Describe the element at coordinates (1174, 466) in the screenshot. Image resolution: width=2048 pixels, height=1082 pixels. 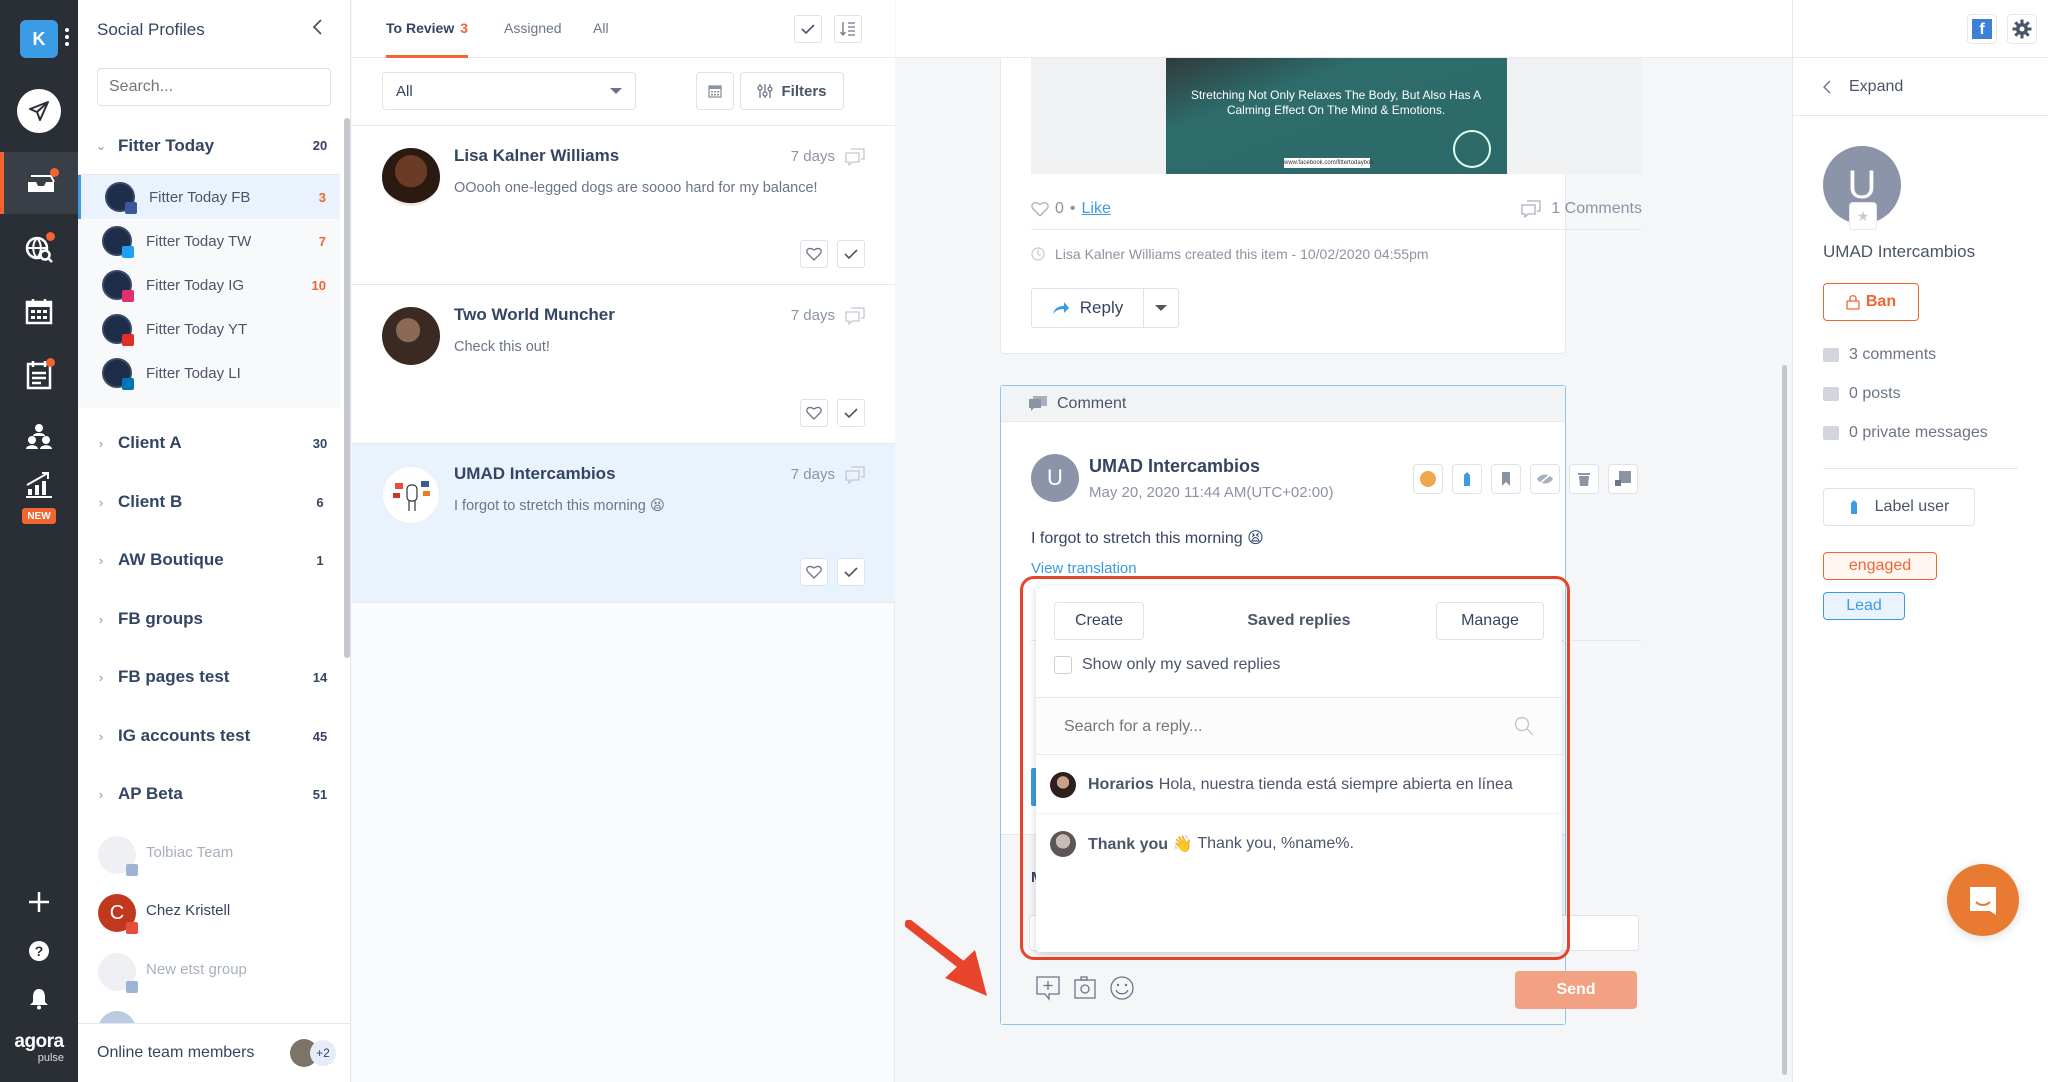
I see `comment-author: UMAD Intercambios` at that location.